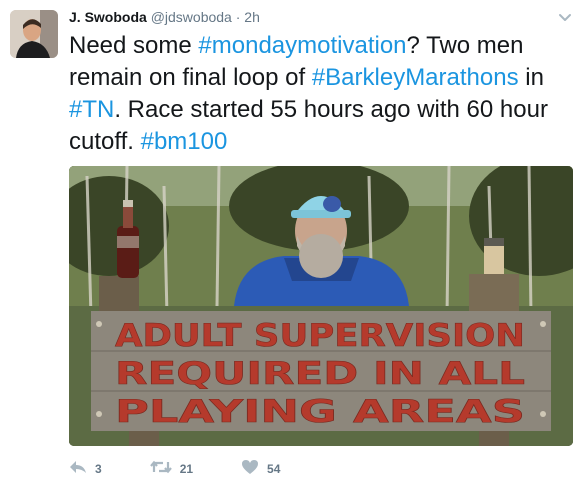 This screenshot has height=489, width=586. What do you see at coordinates (320, 412) in the screenshot?
I see `sign-line-3: PLAYING AREAS` at bounding box center [320, 412].